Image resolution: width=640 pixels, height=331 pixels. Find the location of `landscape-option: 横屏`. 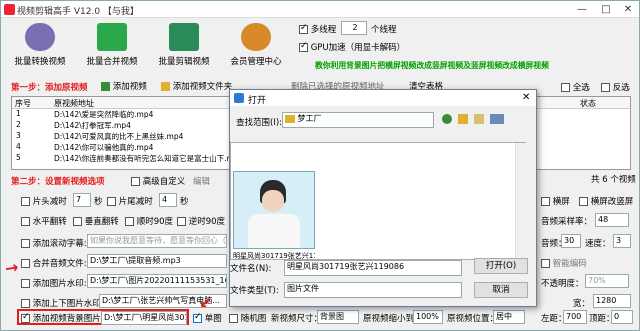

landscape-option: 横屏 is located at coordinates (555, 201).